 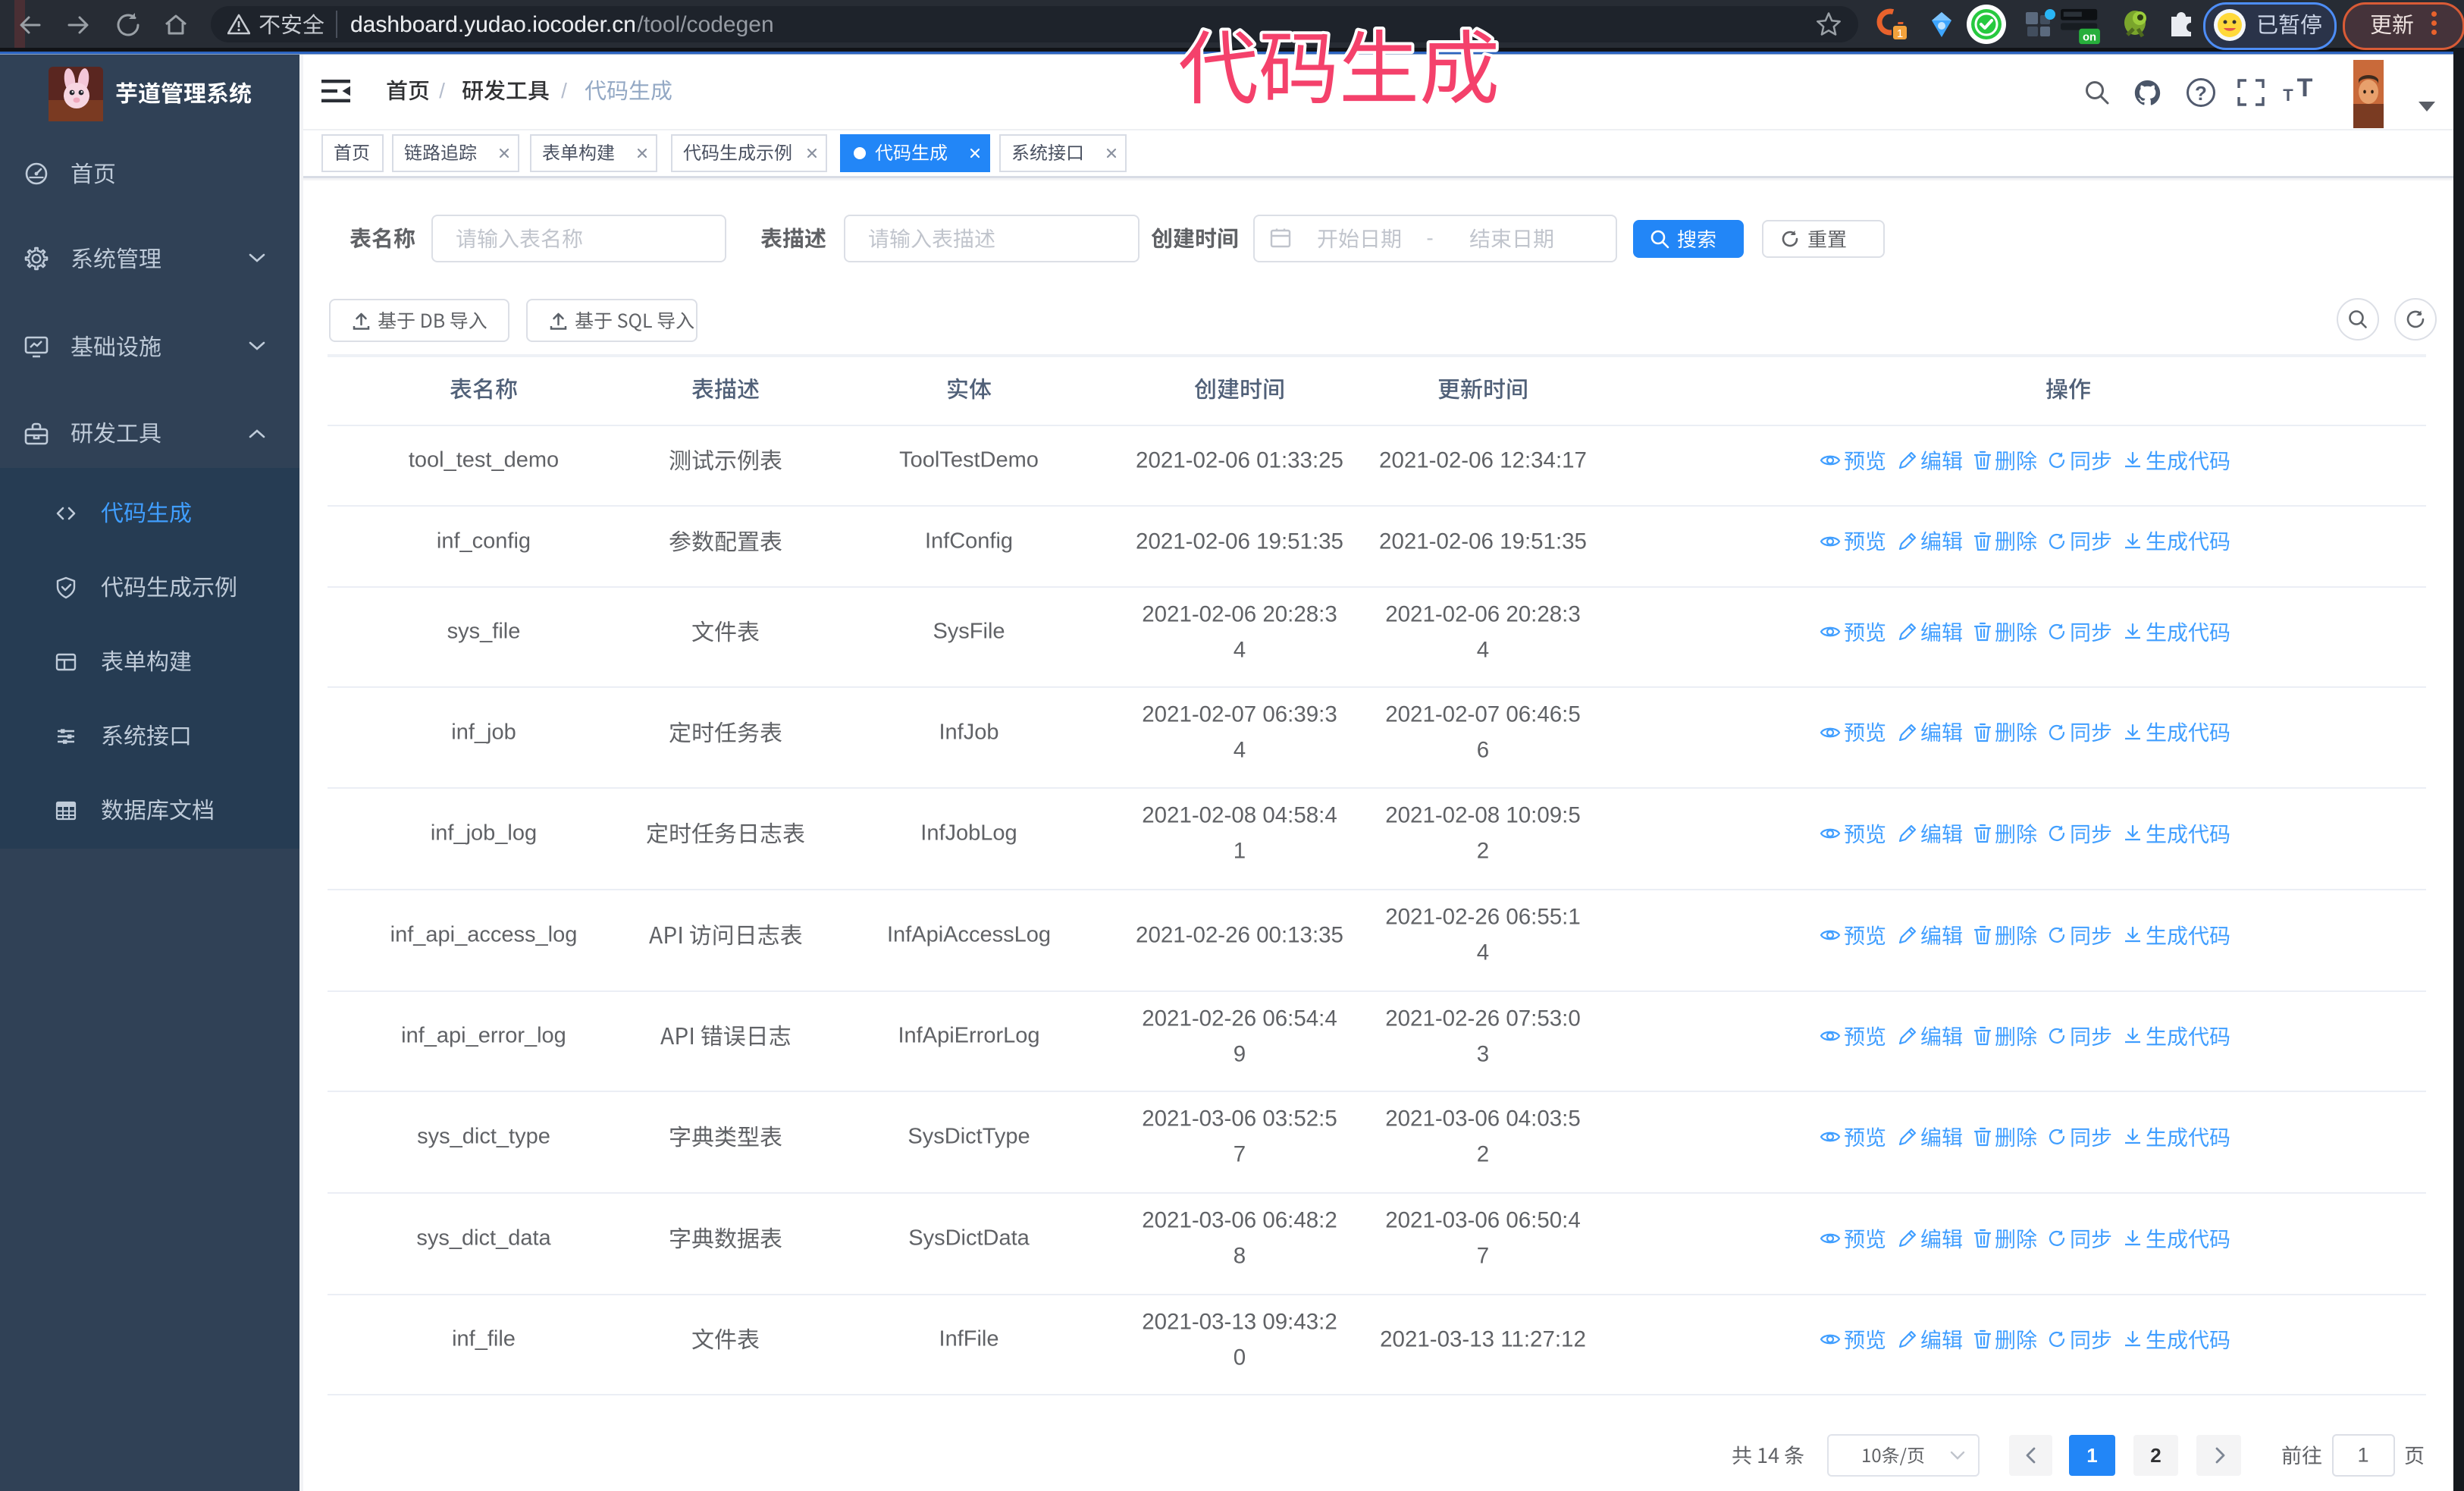 I want to click on svg-text: on, so click(x=2089, y=38).